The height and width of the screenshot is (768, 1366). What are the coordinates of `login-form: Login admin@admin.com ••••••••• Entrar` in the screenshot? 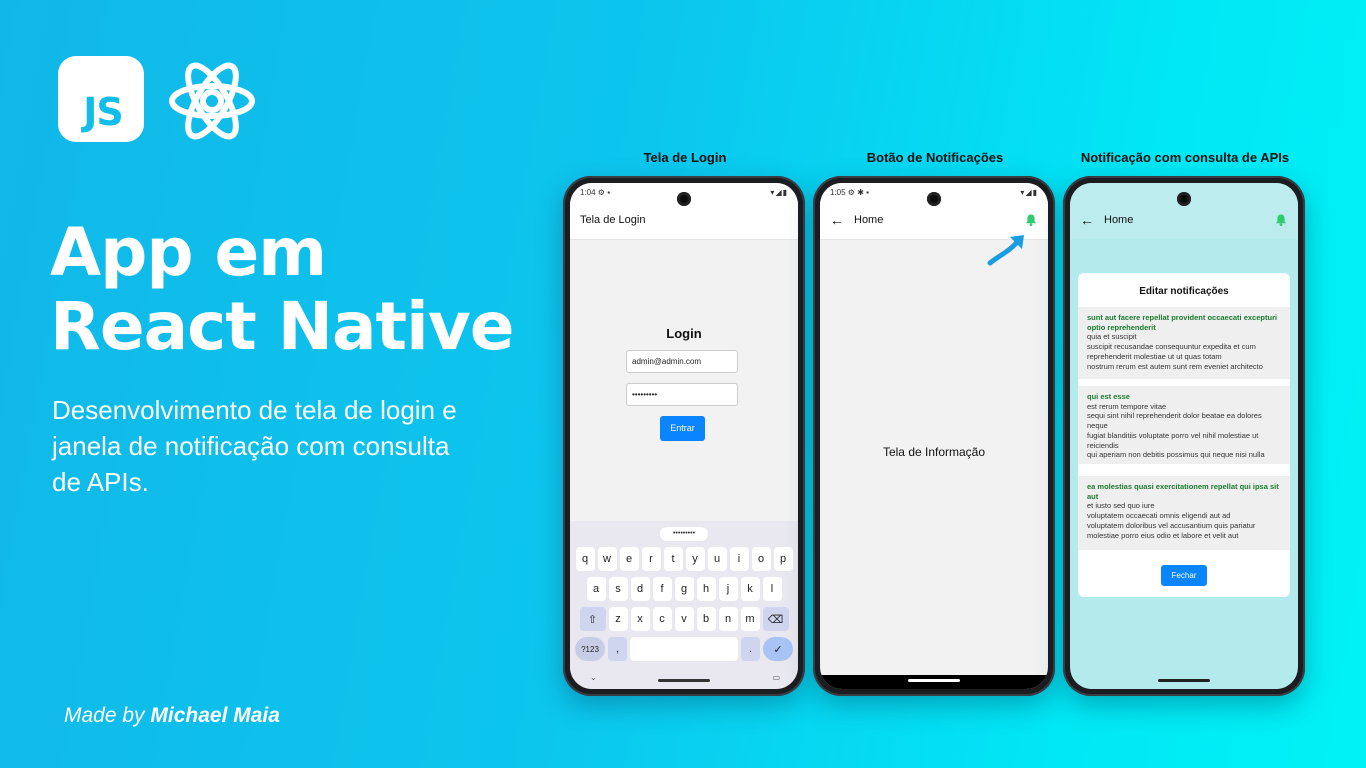 It's located at (684, 384).